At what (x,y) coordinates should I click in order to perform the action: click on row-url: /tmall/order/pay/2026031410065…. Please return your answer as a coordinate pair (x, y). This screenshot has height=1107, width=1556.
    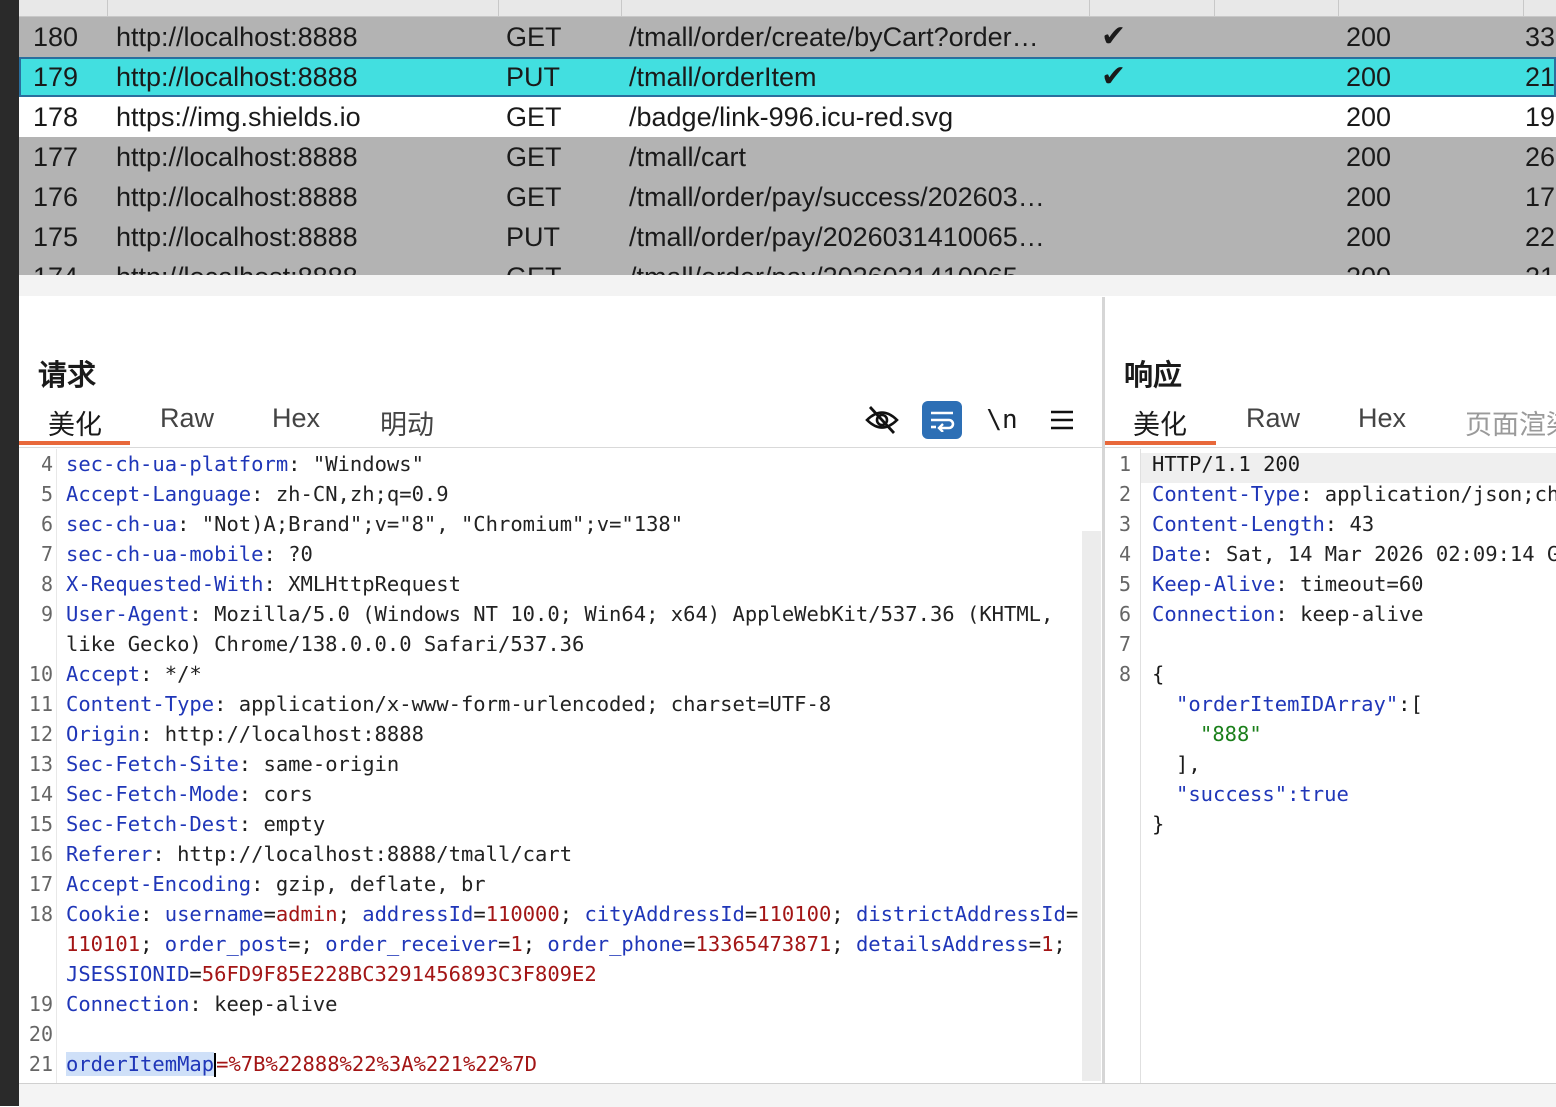
    Looking at the image, I should click on (837, 237).